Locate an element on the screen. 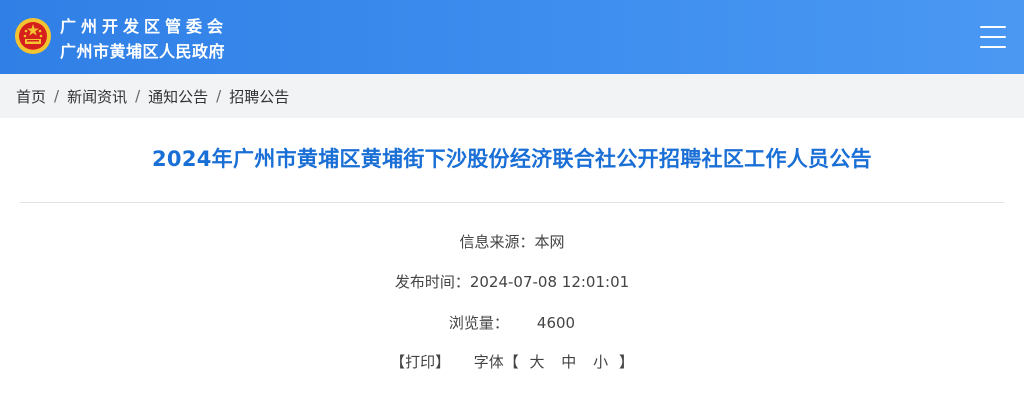 The width and height of the screenshot is (1024, 400). font-size-large: 大 is located at coordinates (536, 362).